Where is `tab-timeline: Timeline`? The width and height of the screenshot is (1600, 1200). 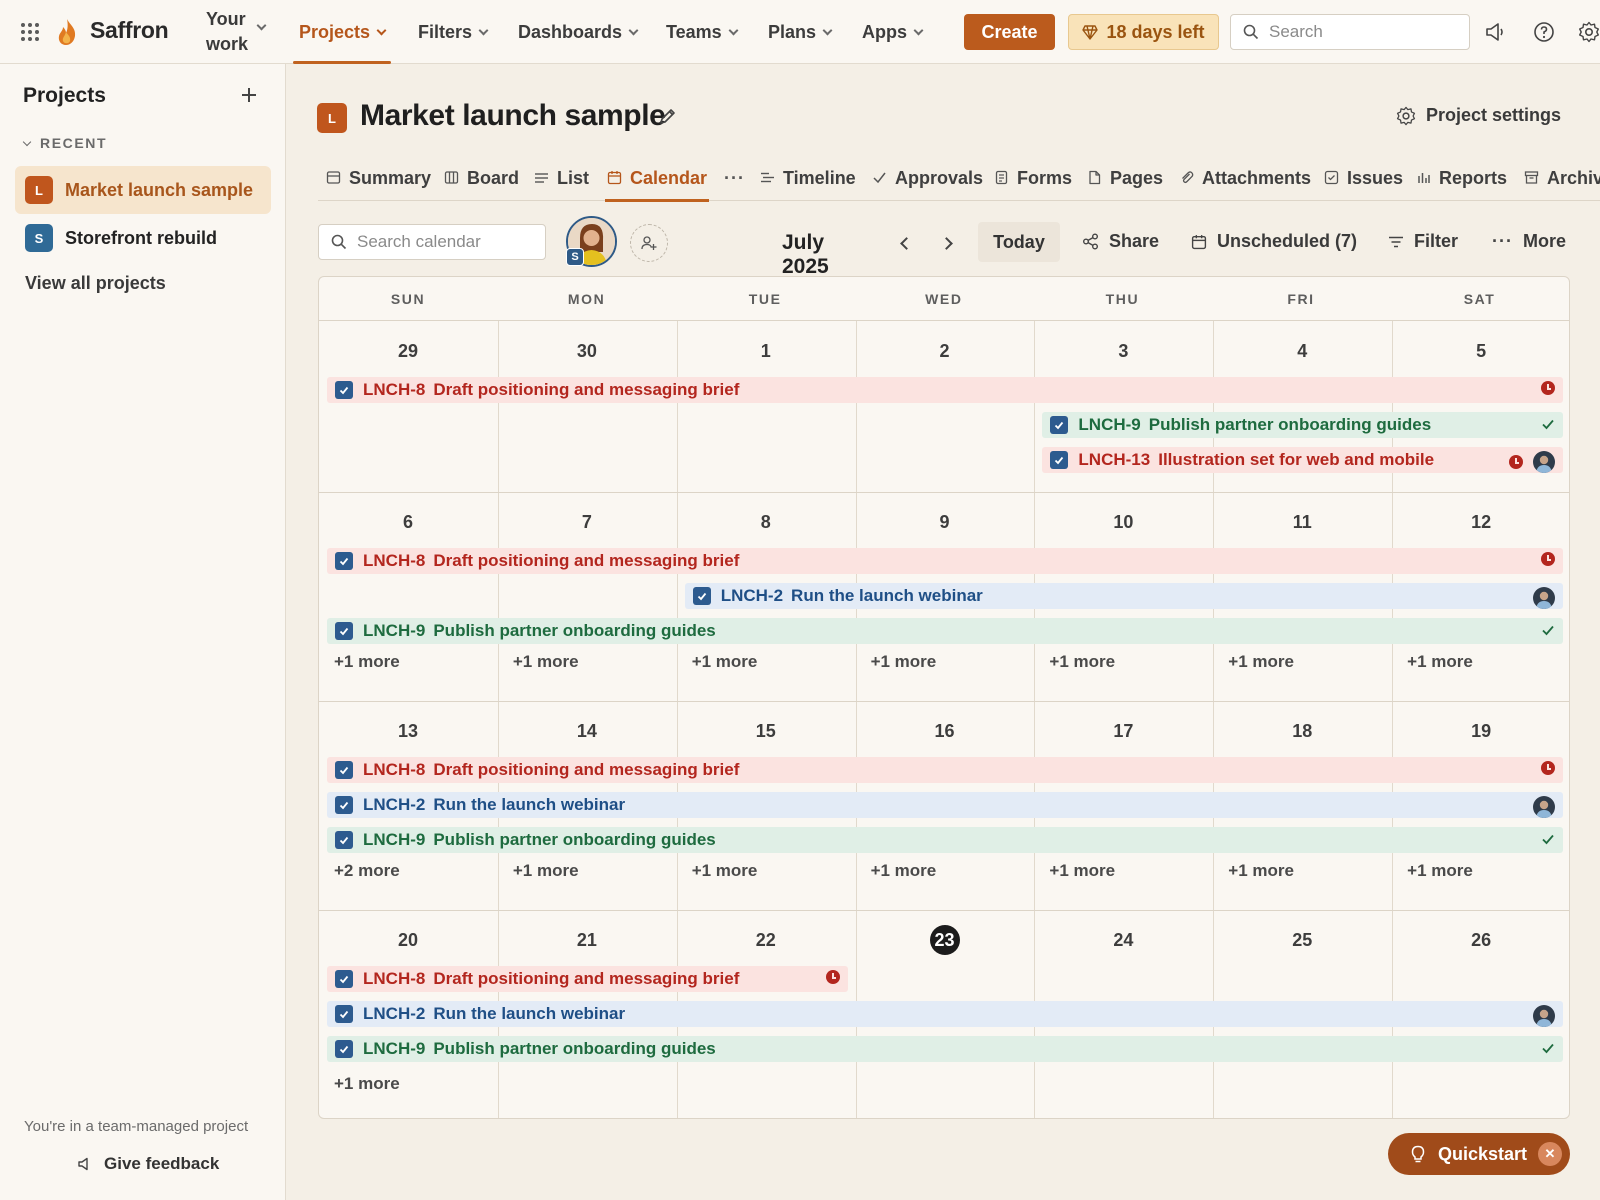
tab-timeline: Timeline is located at coordinates (808, 181).